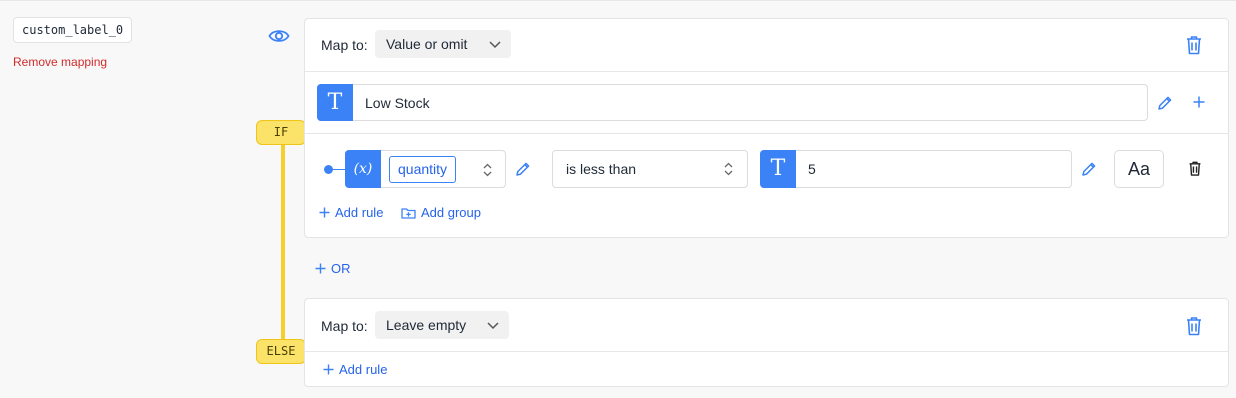 This screenshot has width=1236, height=398. I want to click on add-or-branch-button: OR, so click(333, 268).